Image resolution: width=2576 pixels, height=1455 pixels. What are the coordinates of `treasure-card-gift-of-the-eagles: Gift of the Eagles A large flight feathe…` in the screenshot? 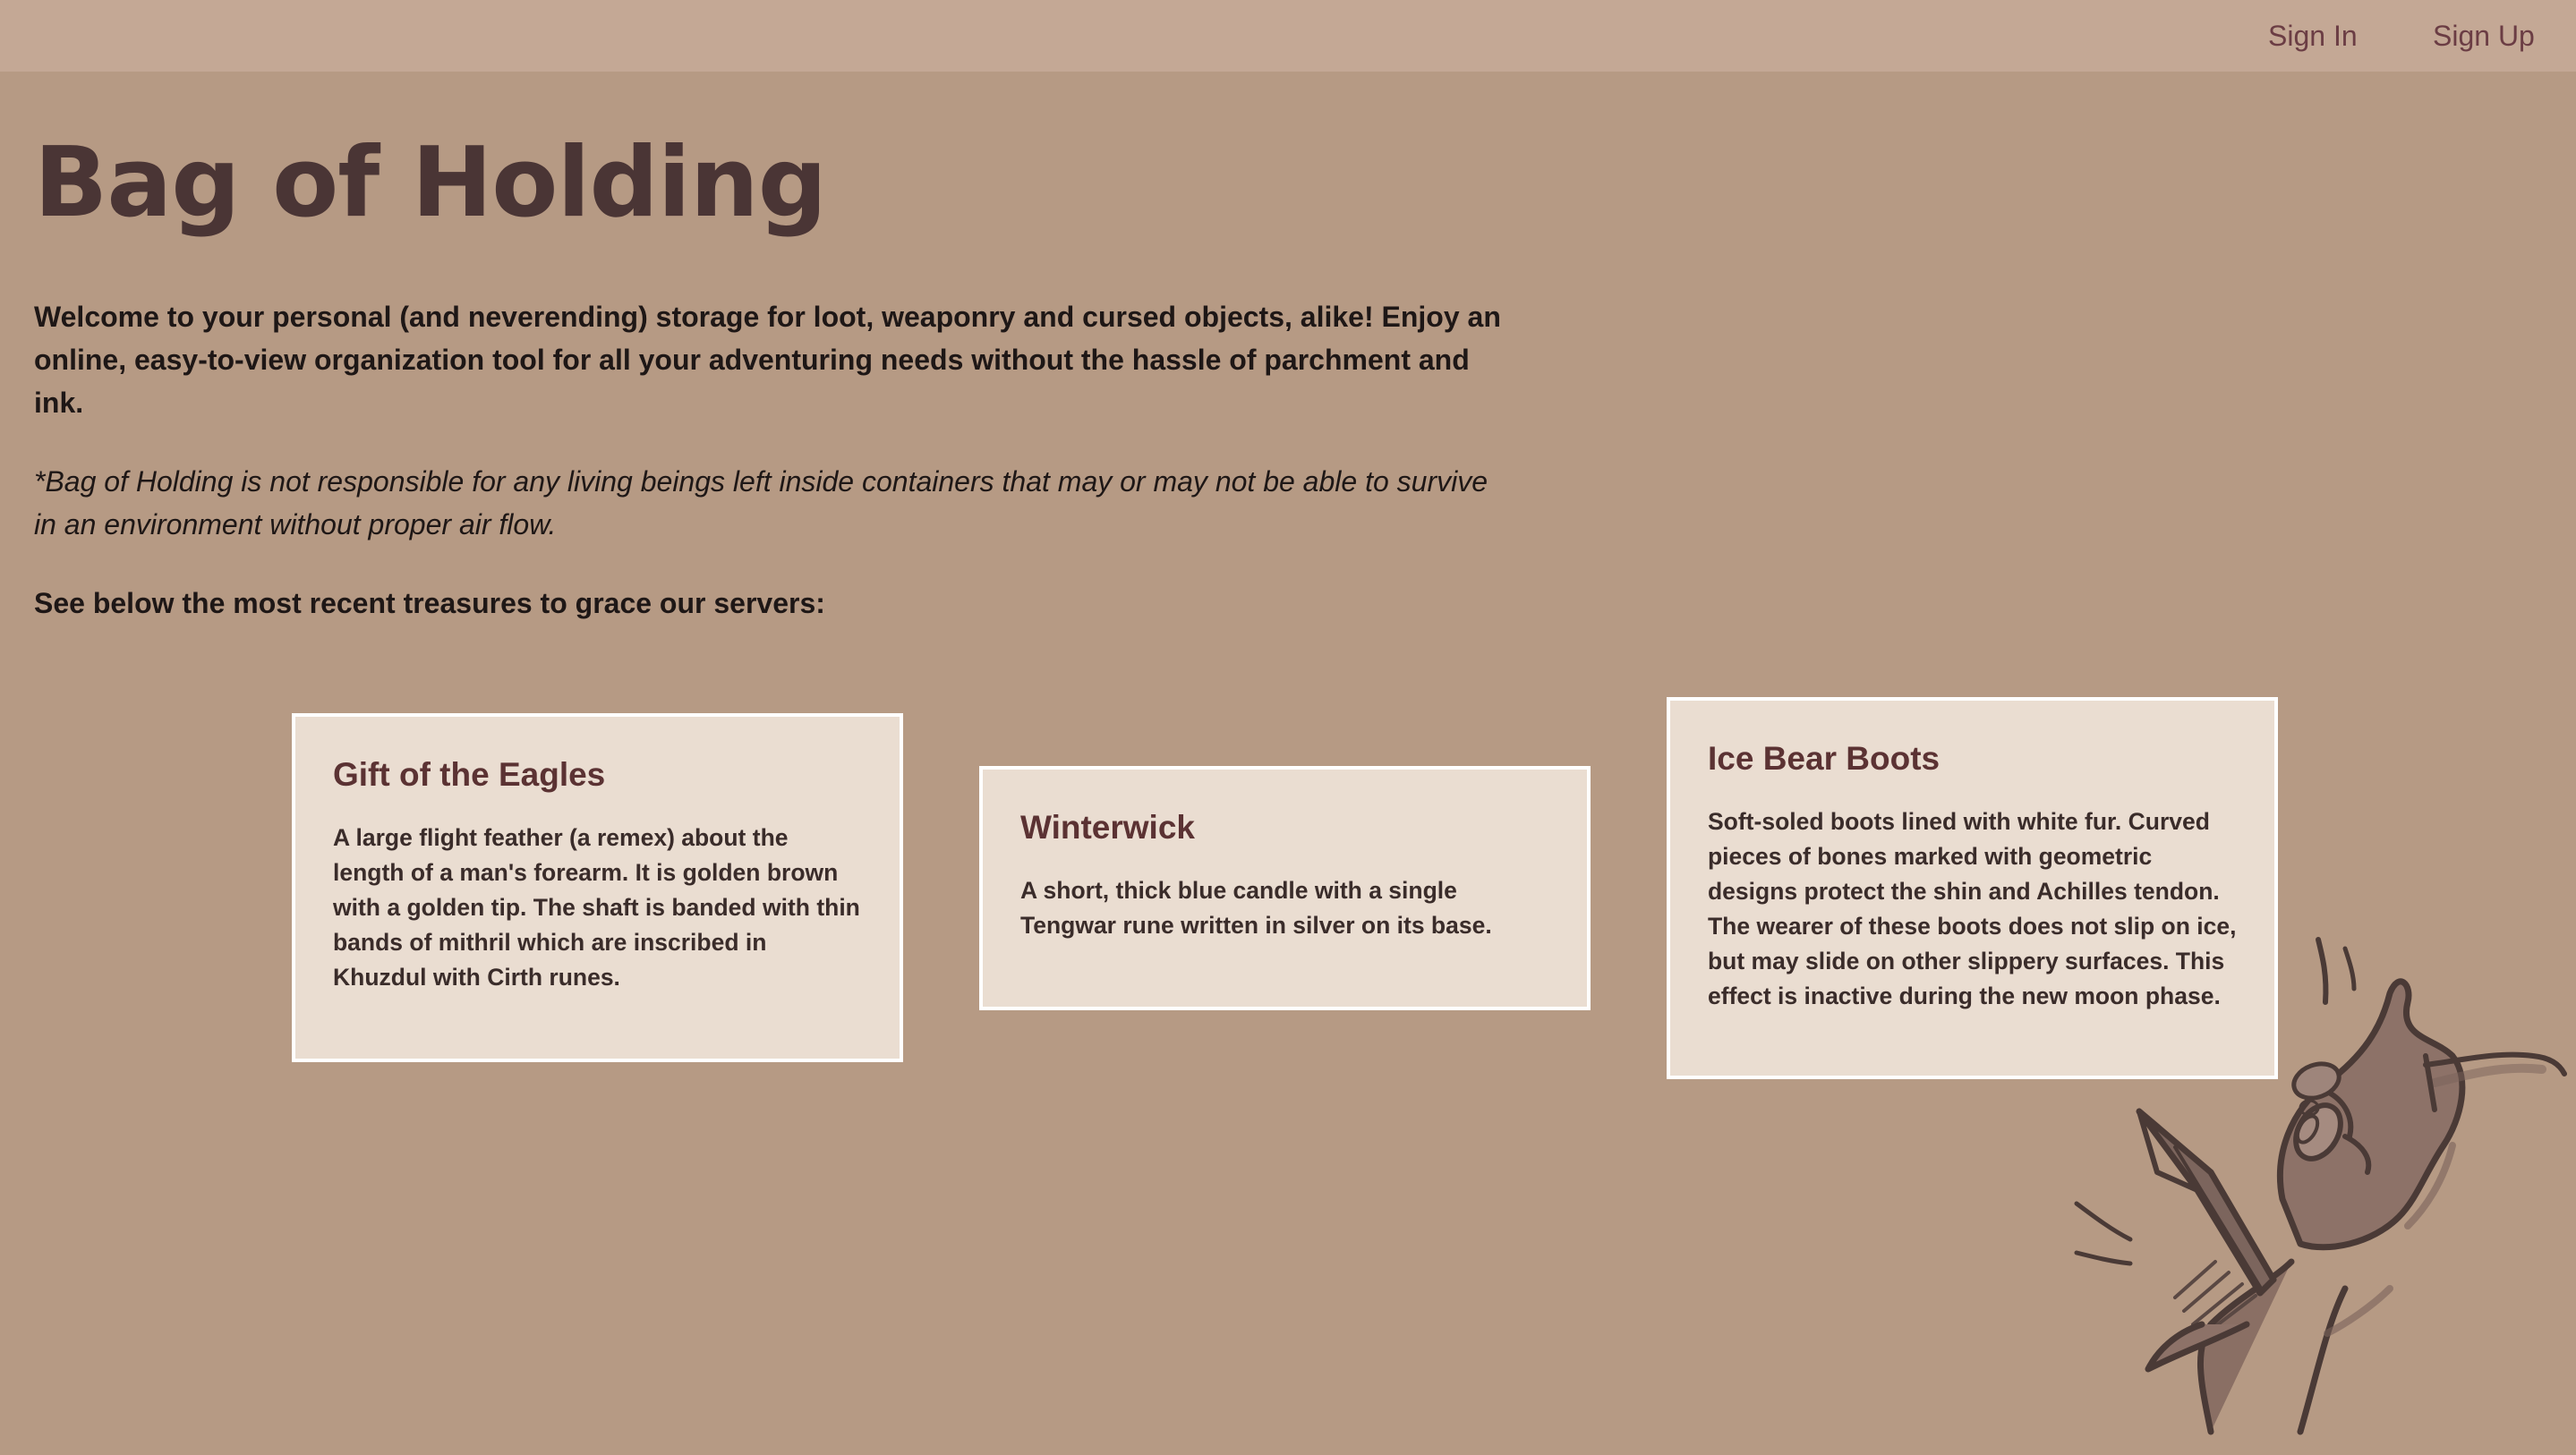 It's located at (597, 887).